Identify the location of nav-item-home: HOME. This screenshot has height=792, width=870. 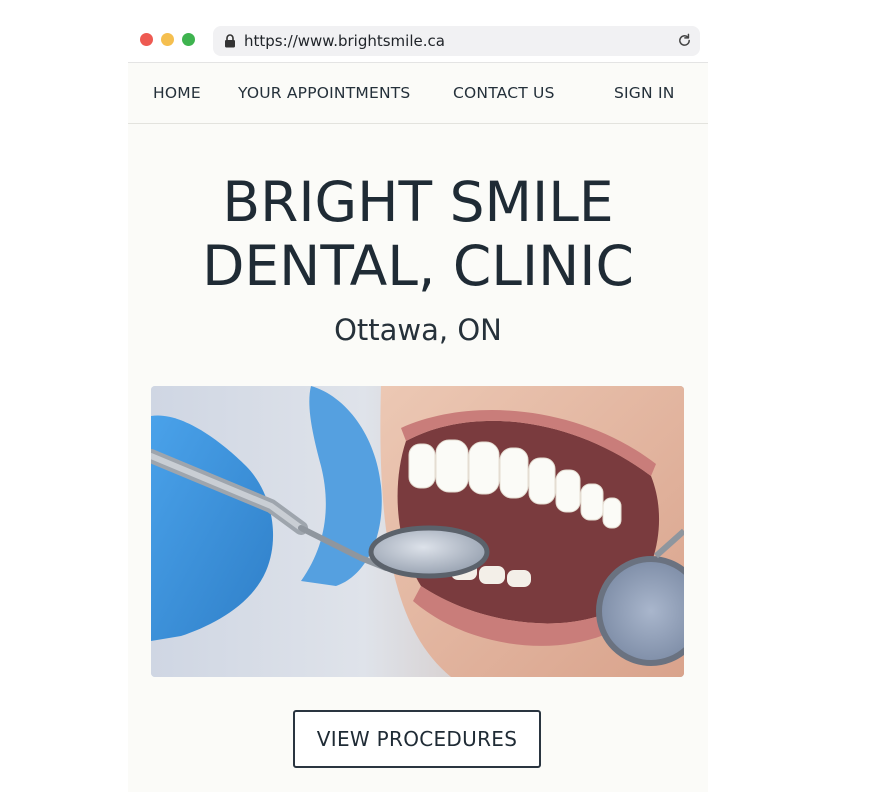
(177, 93).